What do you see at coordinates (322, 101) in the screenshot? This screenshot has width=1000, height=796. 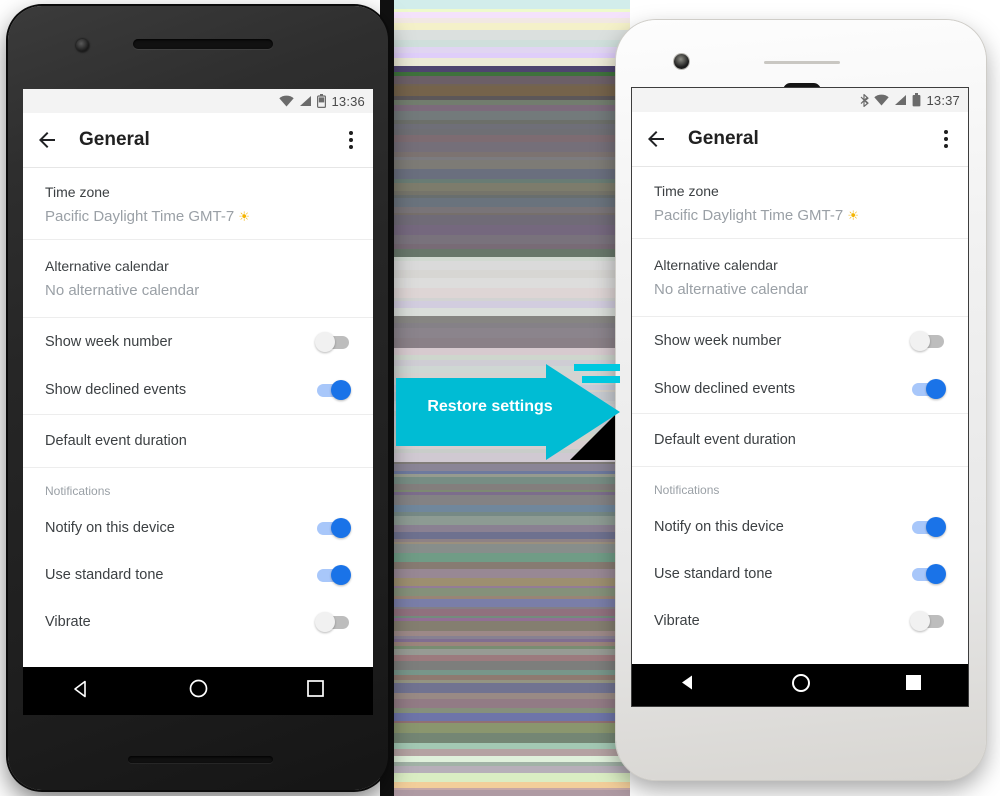 I see `battery-icon` at bounding box center [322, 101].